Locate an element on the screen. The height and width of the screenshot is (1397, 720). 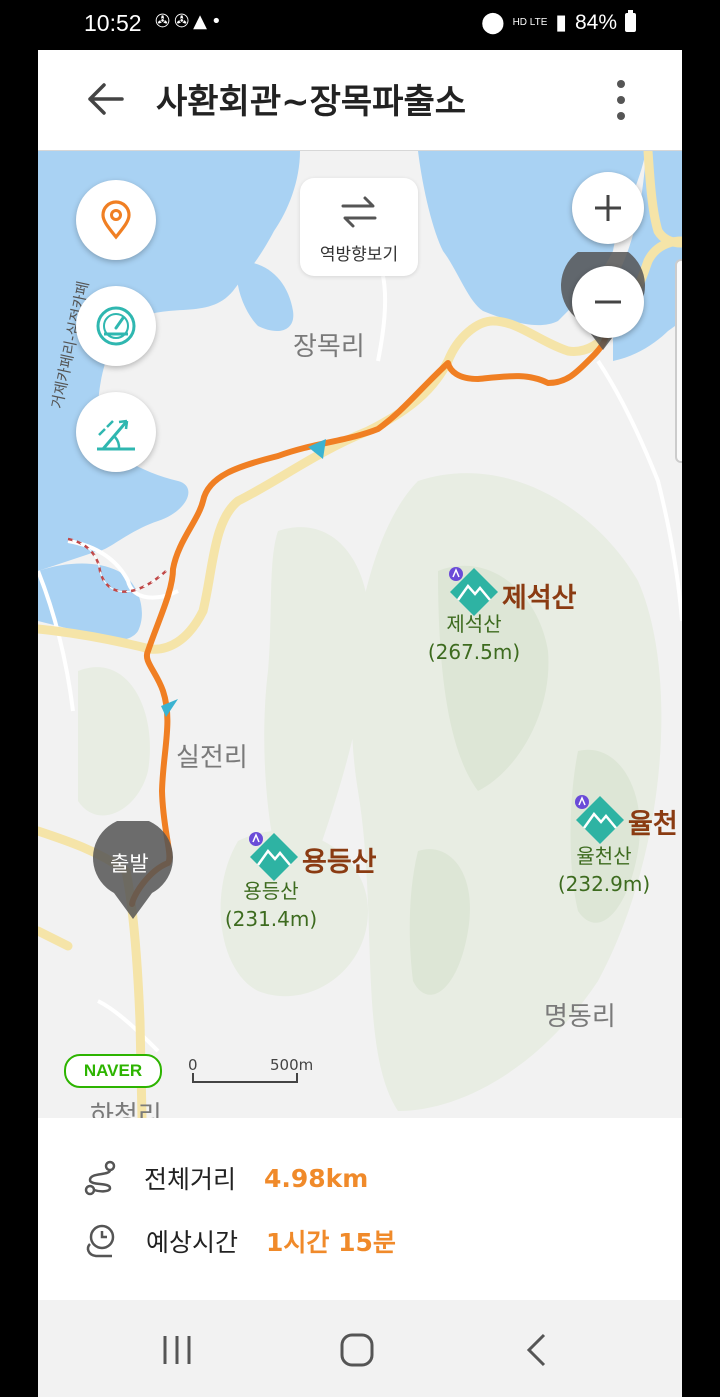
back-arrow-icon is located at coordinates (106, 99).